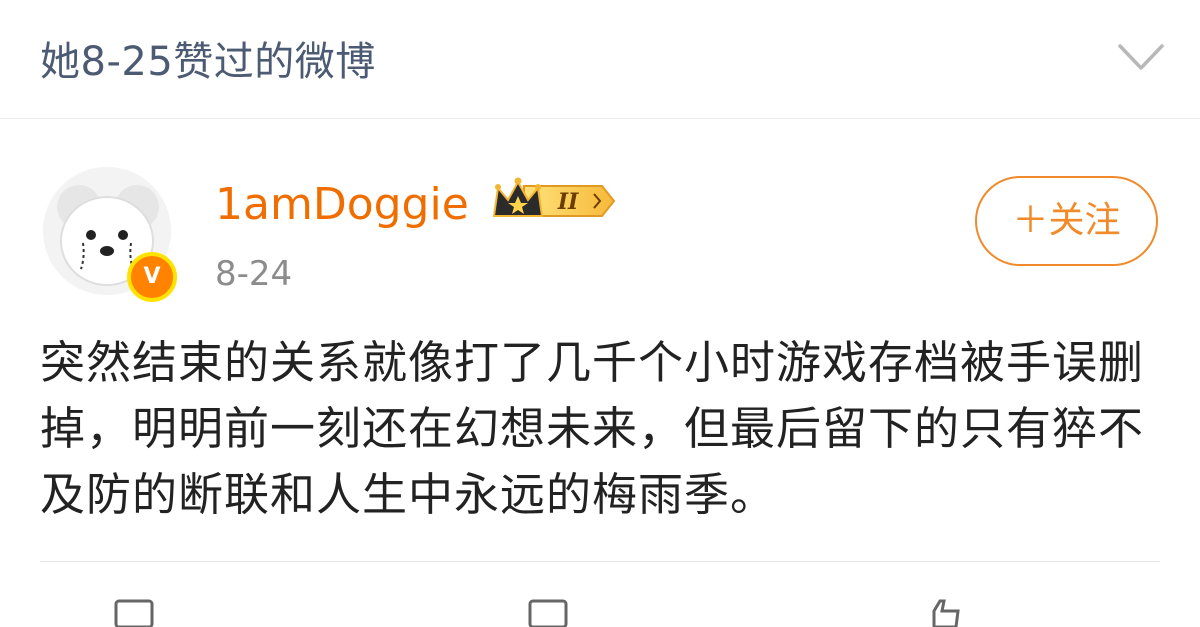  I want to click on follow-button: ＋关注, so click(1066, 221).